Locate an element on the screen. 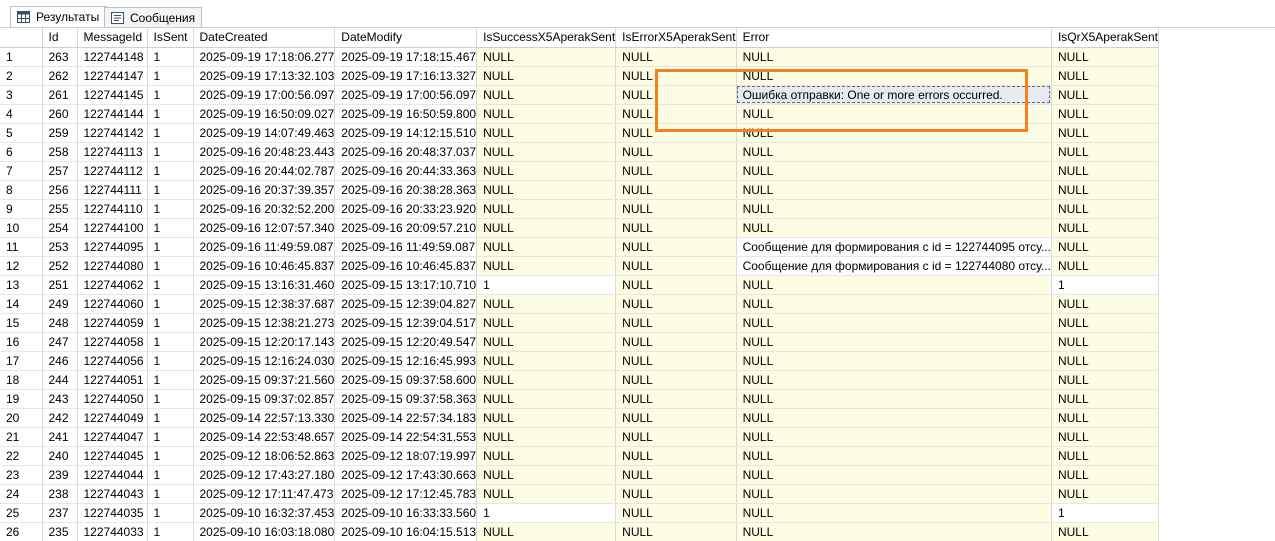 The width and height of the screenshot is (1275, 541). cell-date-modify: 2025-09-15 09:37:58.600 is located at coordinates (406, 380).